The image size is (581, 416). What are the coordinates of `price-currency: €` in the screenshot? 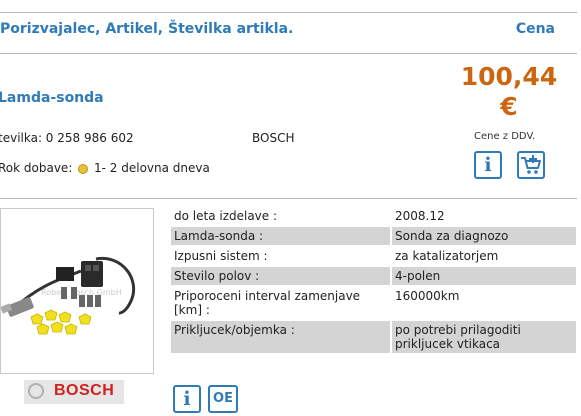 It's located at (509, 106).